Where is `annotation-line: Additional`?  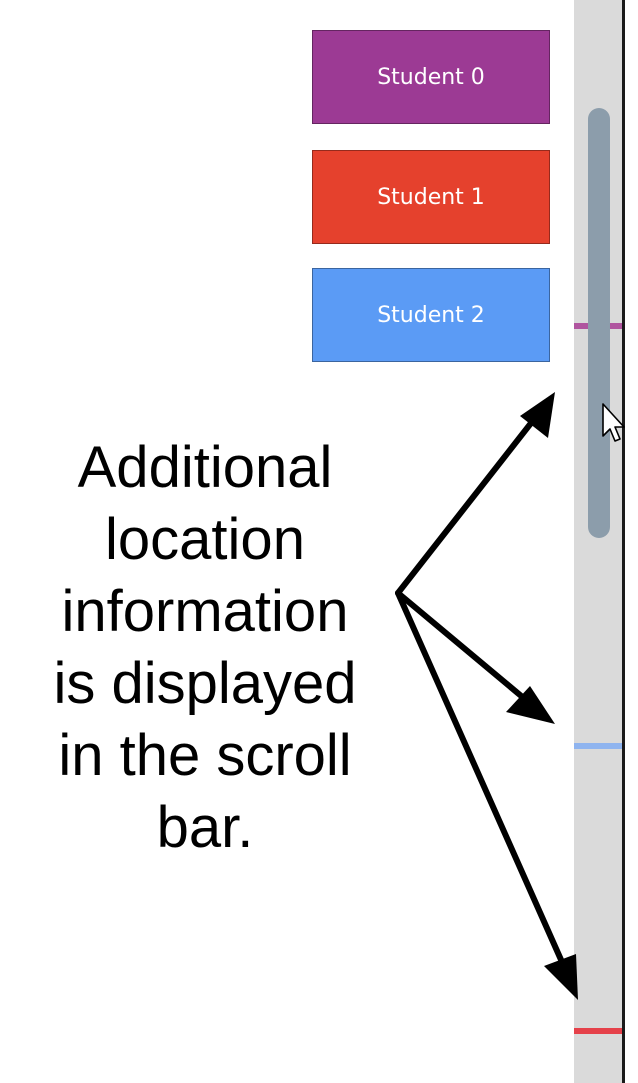
annotation-line: Additional is located at coordinates (205, 467).